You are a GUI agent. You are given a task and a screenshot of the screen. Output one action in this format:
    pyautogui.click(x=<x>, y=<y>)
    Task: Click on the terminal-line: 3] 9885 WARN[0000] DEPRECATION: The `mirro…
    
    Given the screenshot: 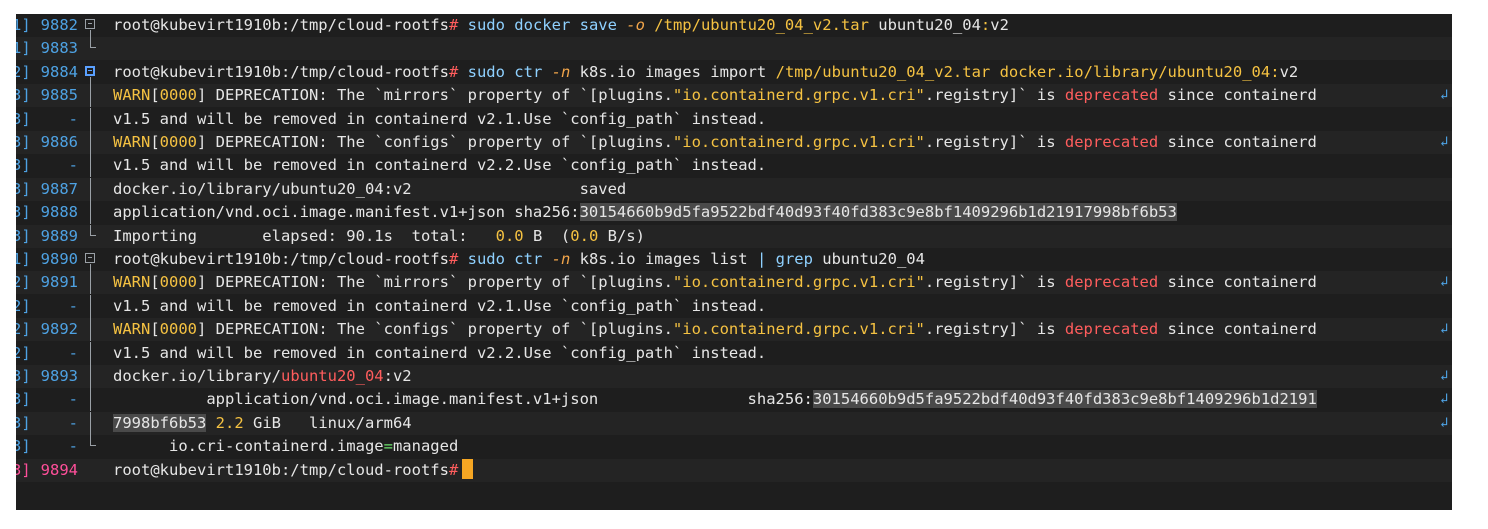 What is the action you would take?
    pyautogui.click(x=734, y=96)
    